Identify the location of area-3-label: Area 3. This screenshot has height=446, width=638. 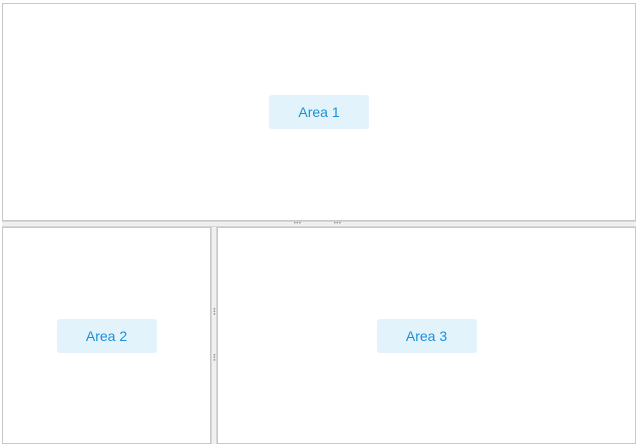
(426, 335).